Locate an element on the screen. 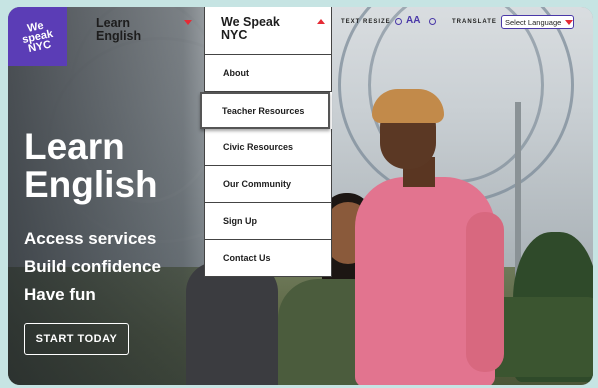 Image resolution: width=598 pixels, height=388 pixels. text-resize-letters: AA is located at coordinates (413, 20).